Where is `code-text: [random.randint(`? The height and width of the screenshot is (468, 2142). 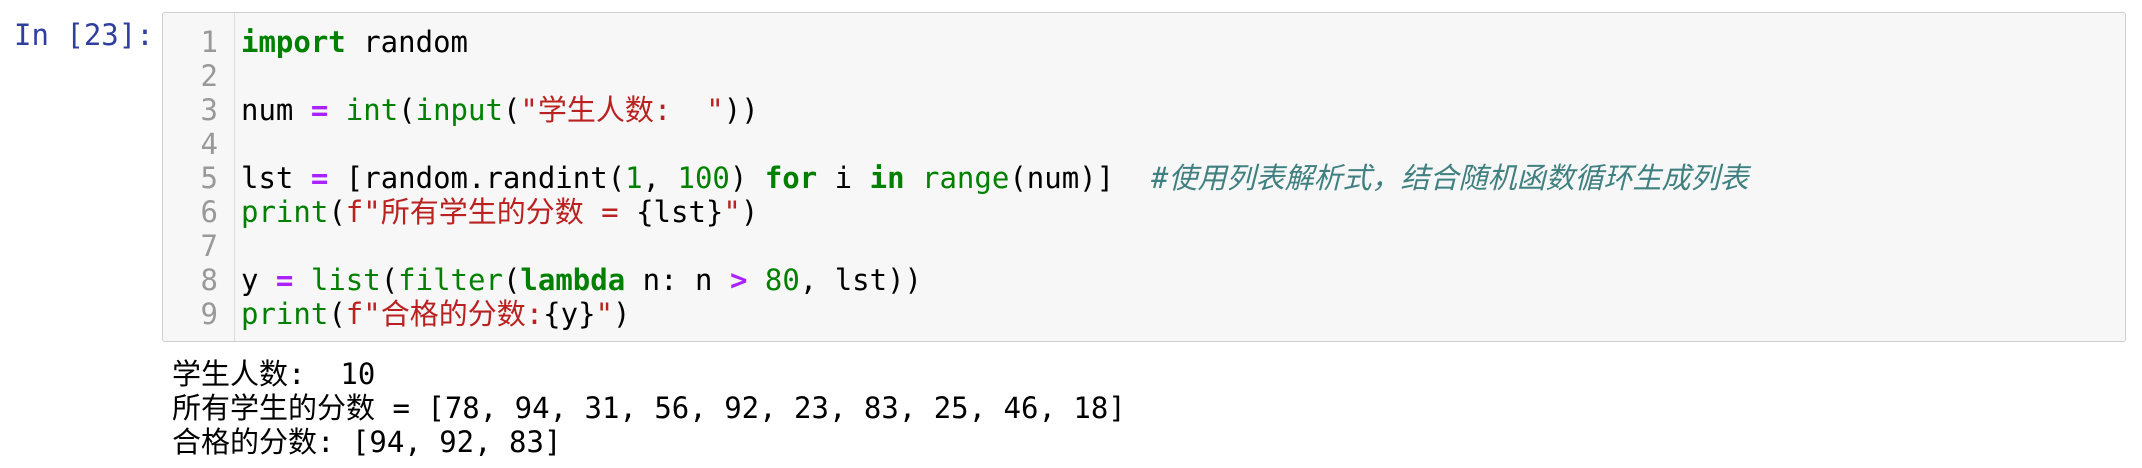 code-text: [random.randint( is located at coordinates (477, 178).